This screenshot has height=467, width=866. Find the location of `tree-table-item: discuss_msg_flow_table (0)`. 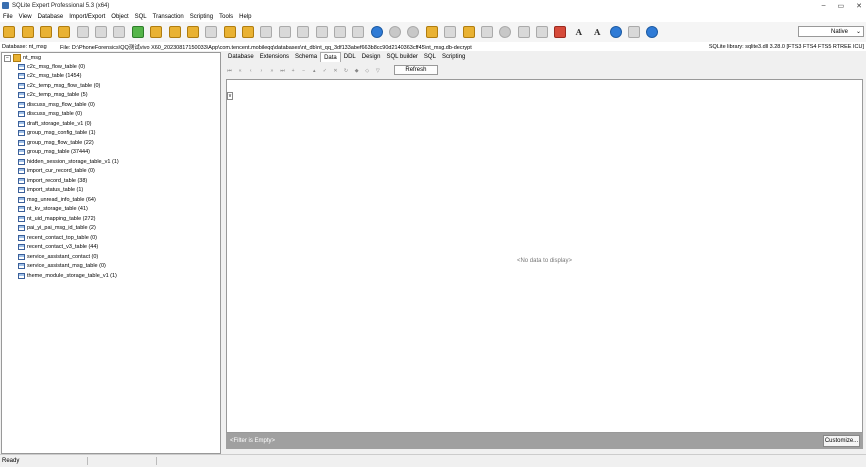

tree-table-item: discuss_msg_flow_table (0) is located at coordinates (68, 105).